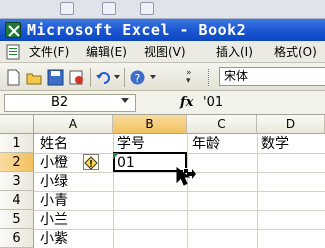  I want to click on error-indicator-icon, so click(116, 156).